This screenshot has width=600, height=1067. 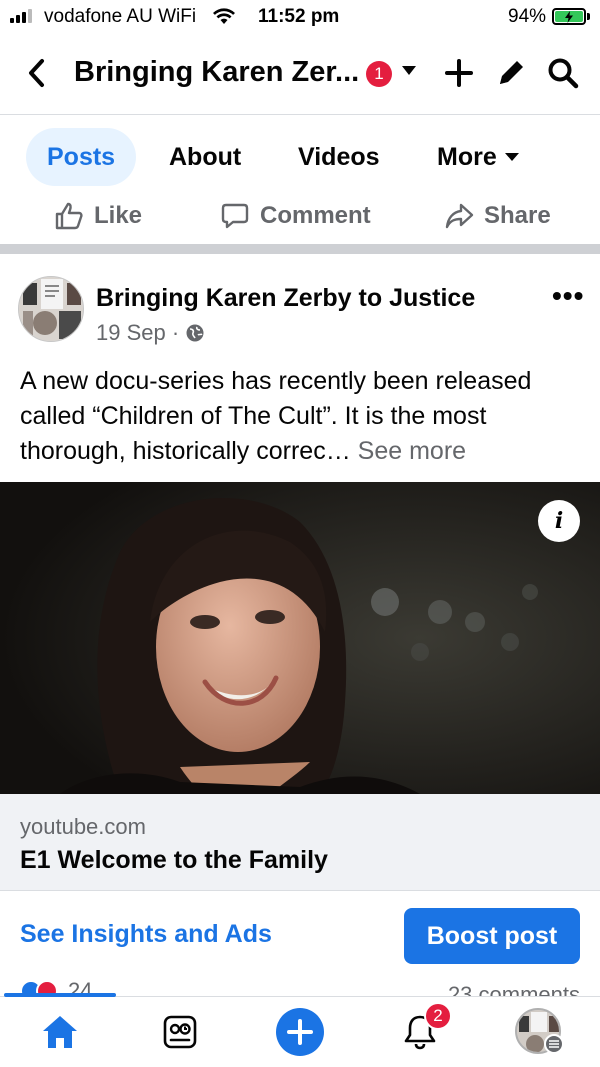 I want to click on tab-more: More, so click(x=478, y=157).